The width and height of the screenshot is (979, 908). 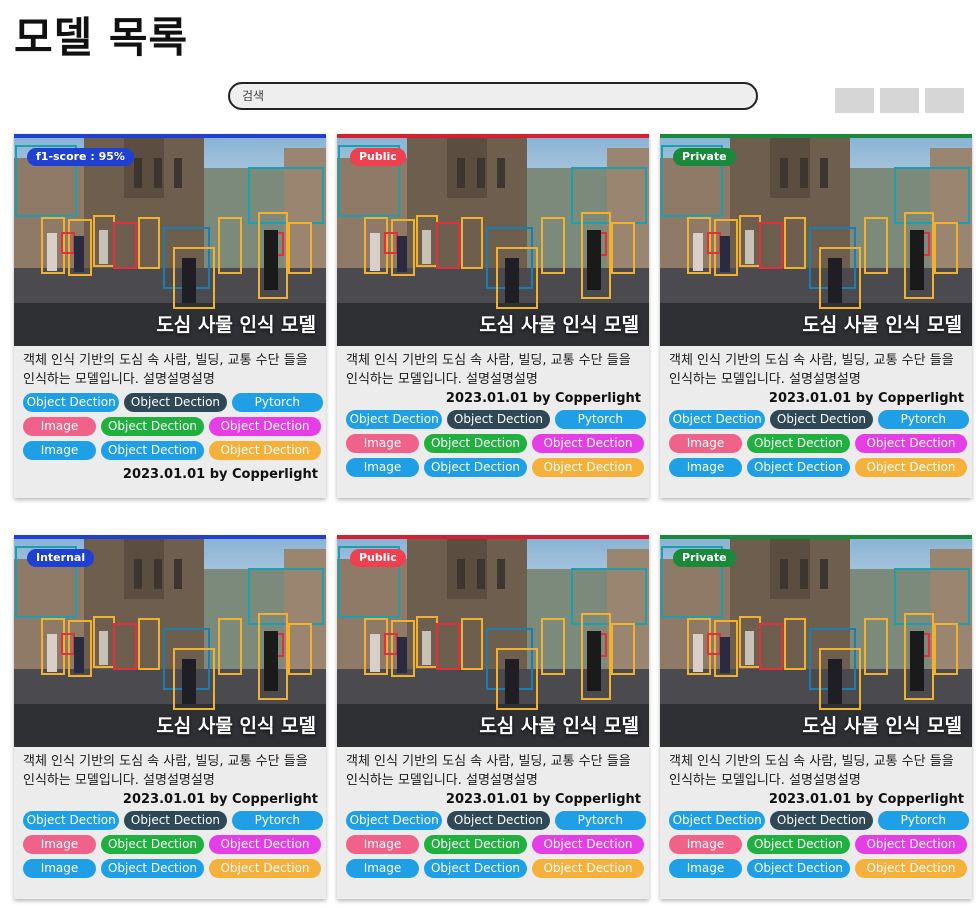 What do you see at coordinates (816, 643) in the screenshot?
I see `card-thumbnail: Private 도심 사물 인식 모델` at bounding box center [816, 643].